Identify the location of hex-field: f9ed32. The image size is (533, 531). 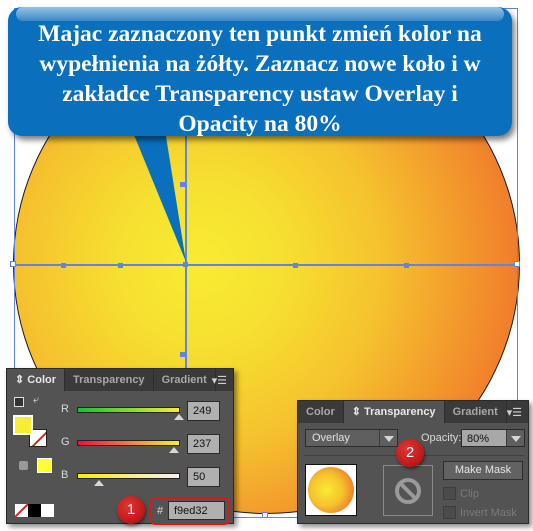
(196, 510).